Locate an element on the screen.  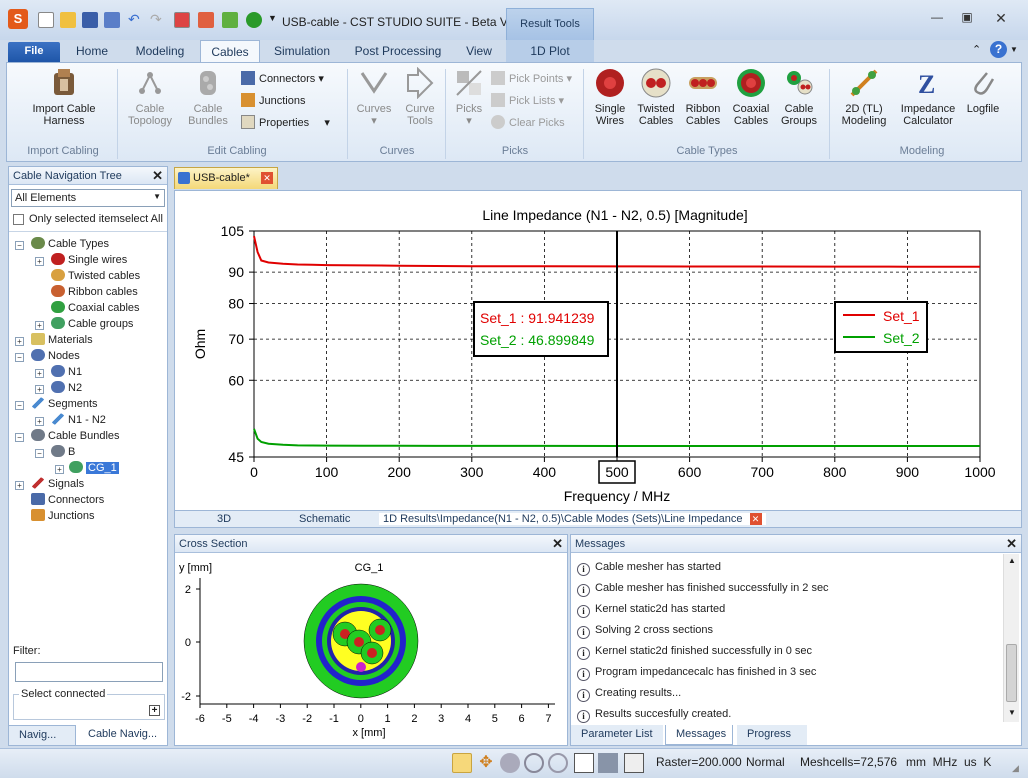
tree-item-b: B is located at coordinates (63, 452).